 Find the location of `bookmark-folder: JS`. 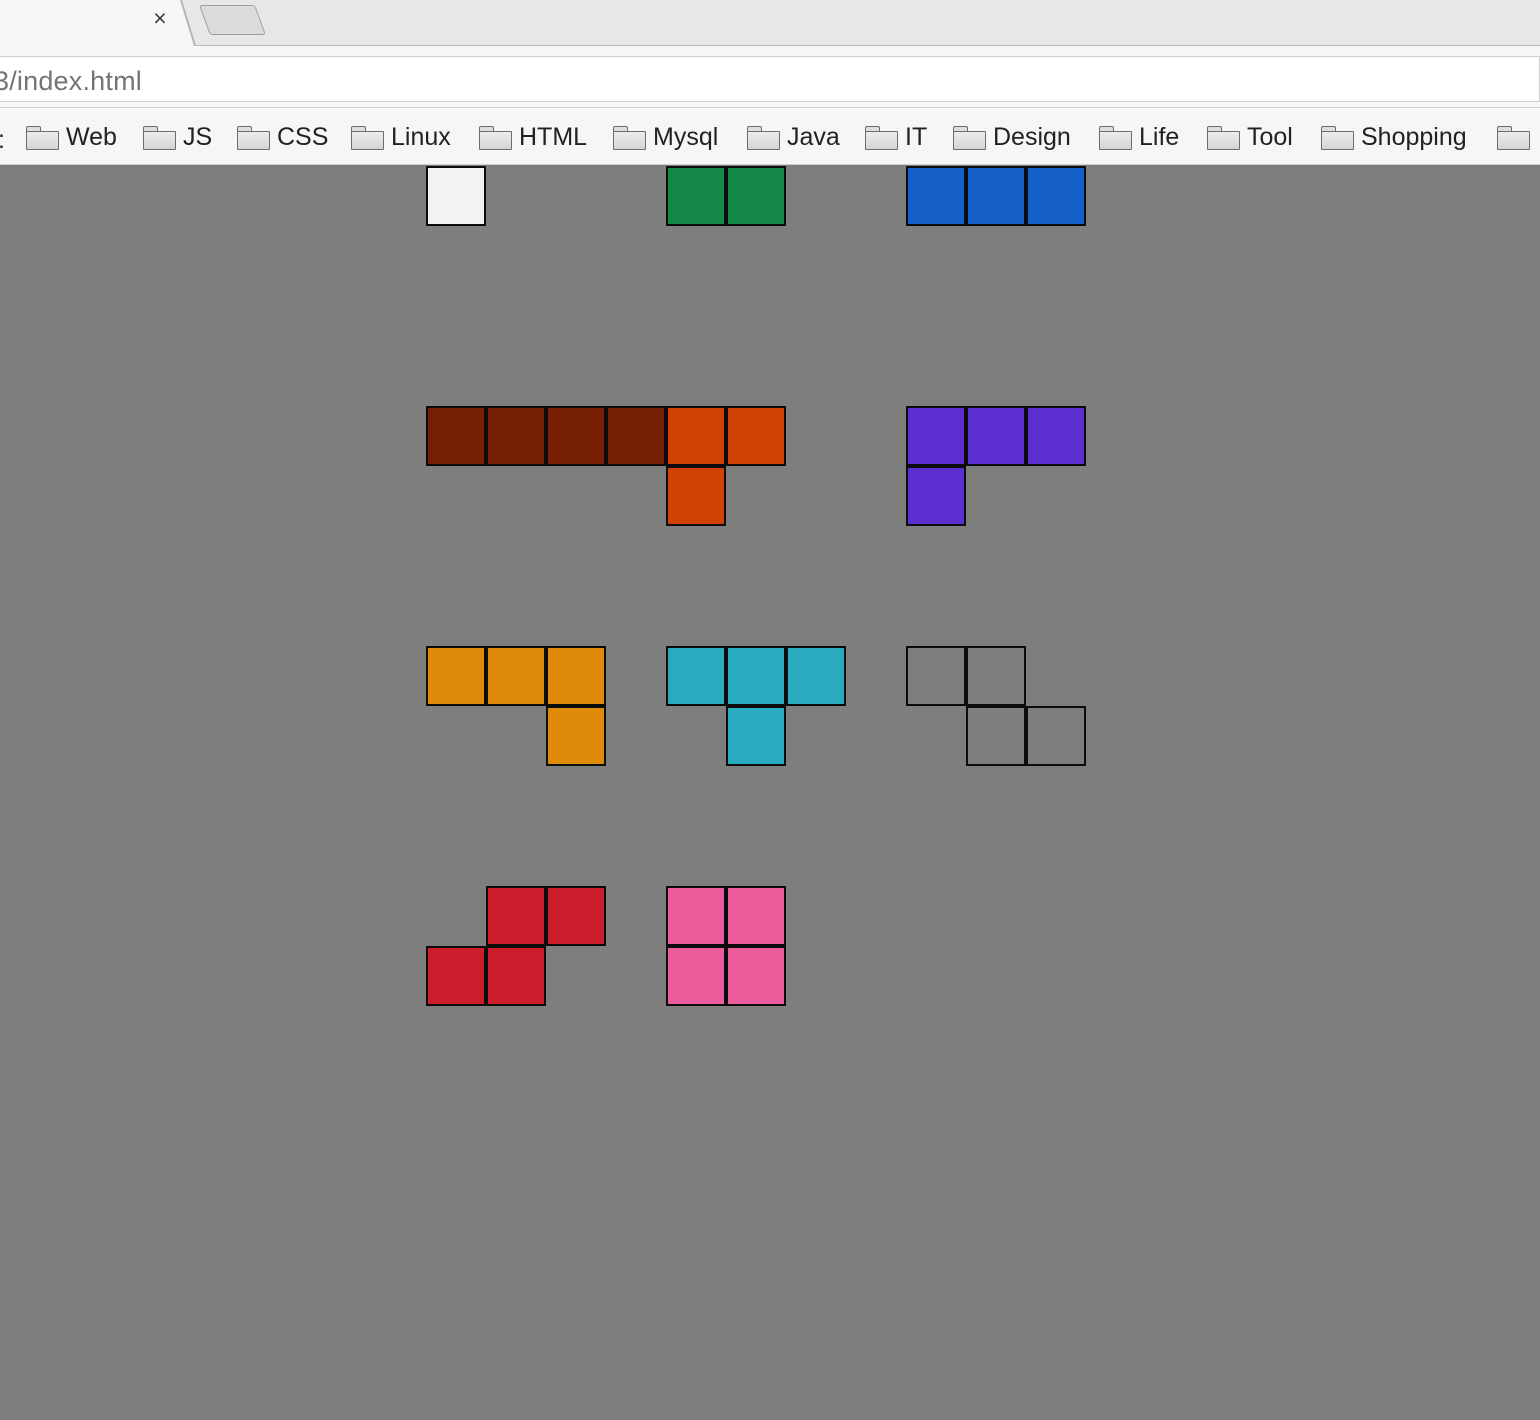

bookmark-folder: JS is located at coordinates (177, 137).